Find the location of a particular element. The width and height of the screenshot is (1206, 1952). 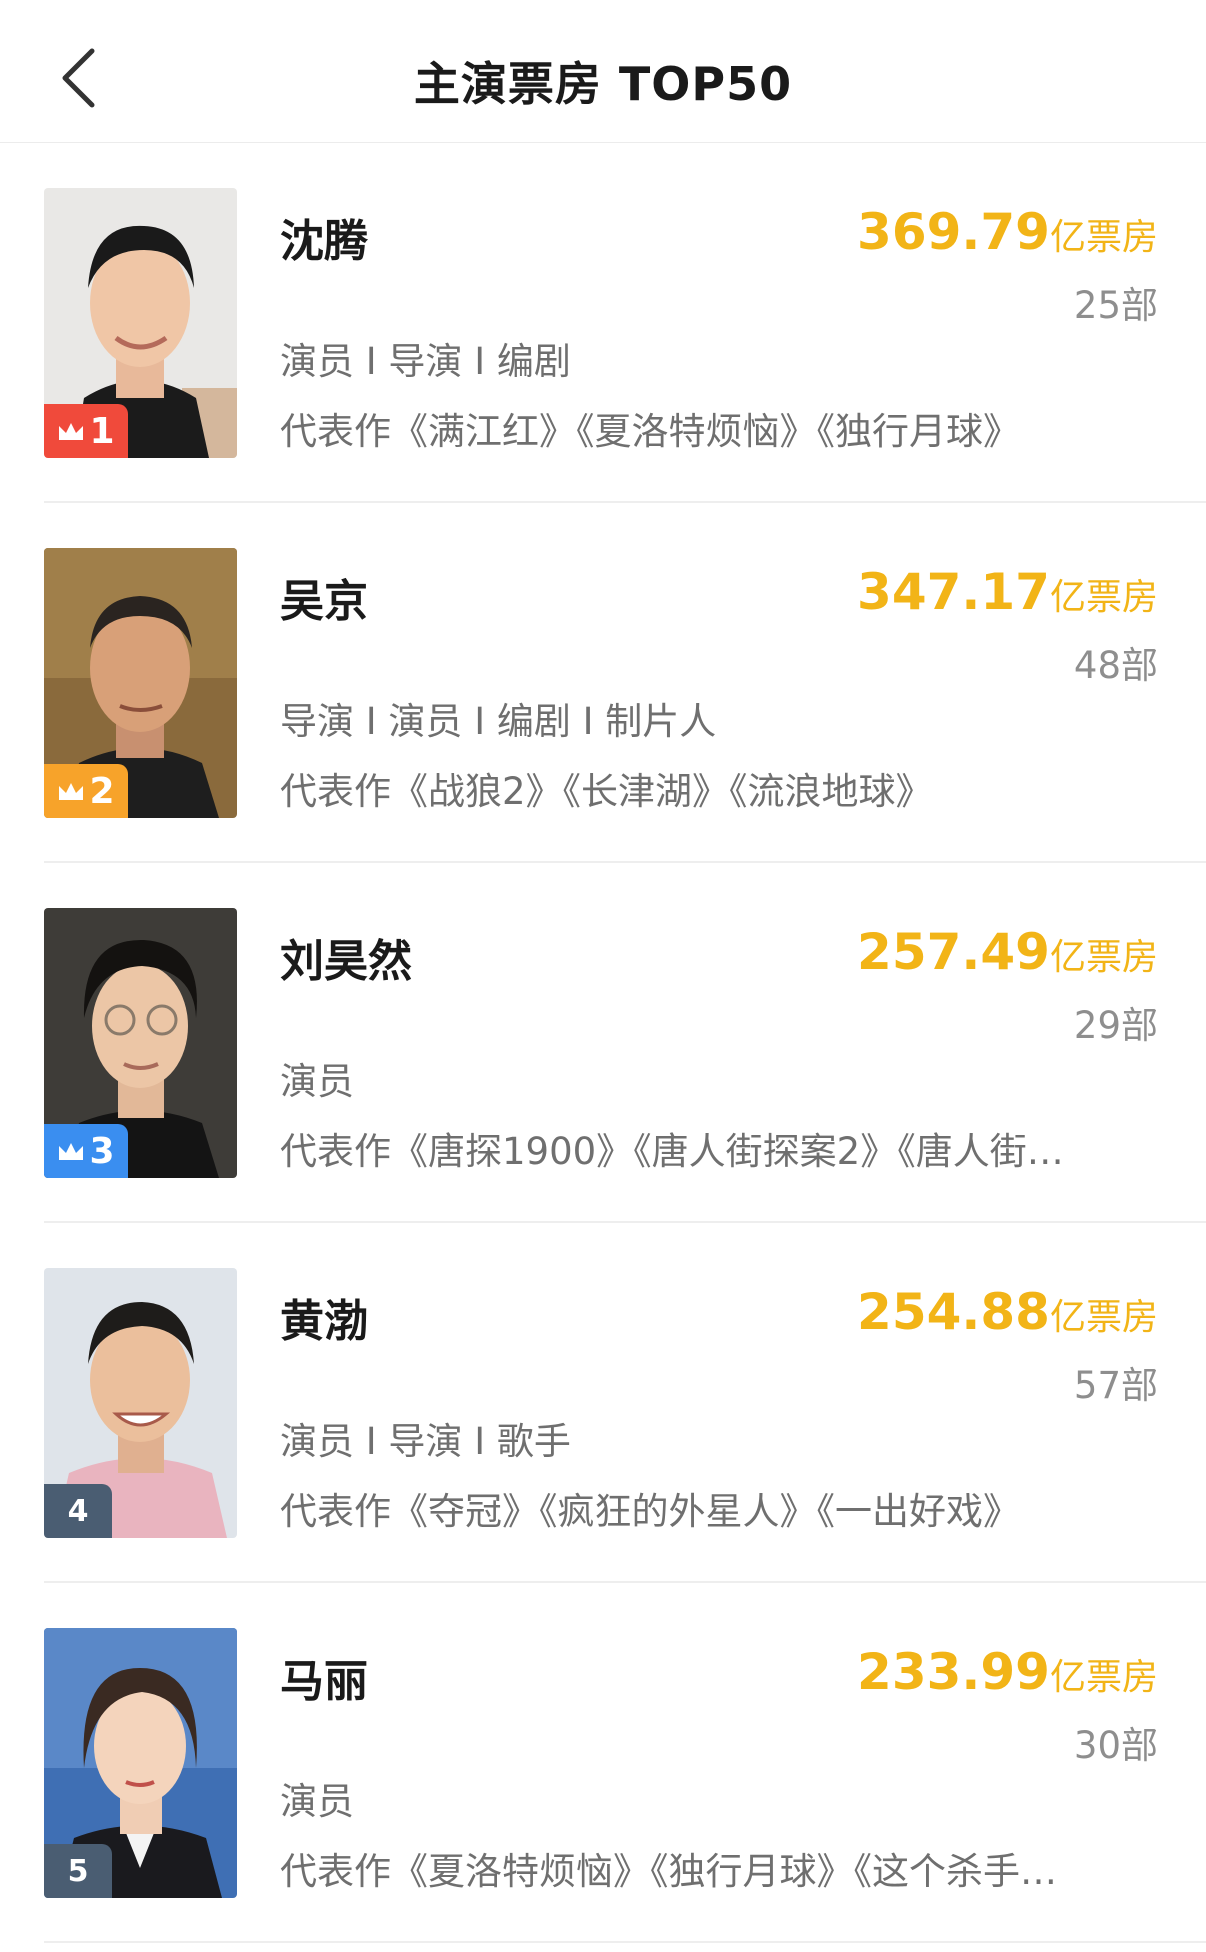

divider is located at coordinates (625, 1942).